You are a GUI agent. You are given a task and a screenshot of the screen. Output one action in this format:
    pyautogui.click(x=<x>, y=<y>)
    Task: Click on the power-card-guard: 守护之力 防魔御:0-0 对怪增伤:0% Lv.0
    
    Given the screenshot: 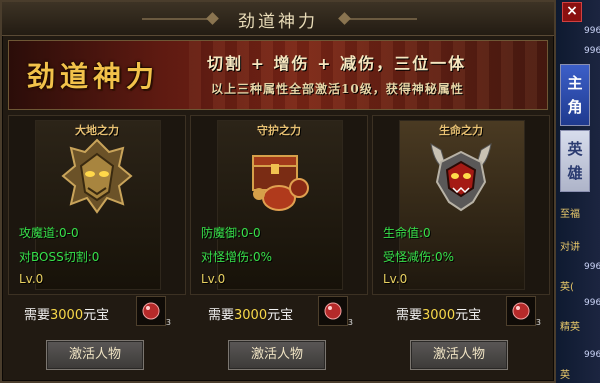 What is the action you would take?
    pyautogui.click(x=279, y=205)
    